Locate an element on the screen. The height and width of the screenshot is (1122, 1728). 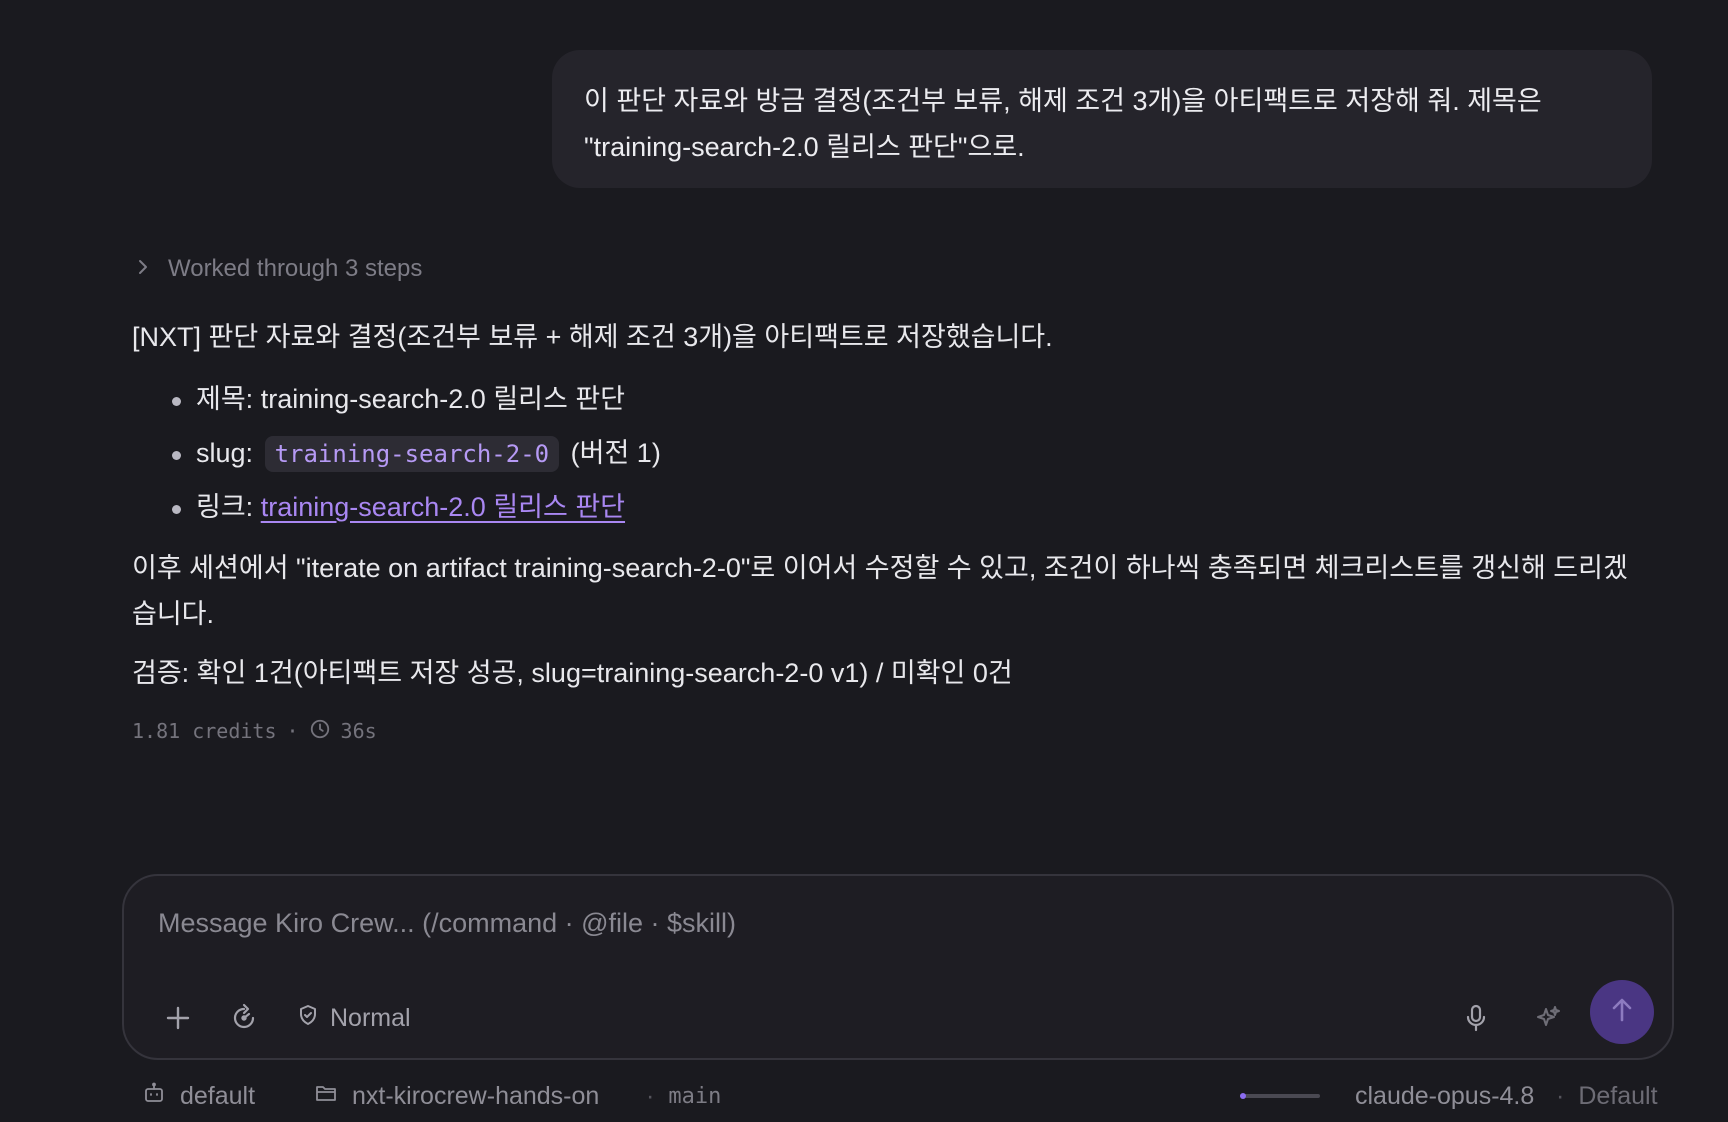
link-label: 링크: is located at coordinates (225, 507).